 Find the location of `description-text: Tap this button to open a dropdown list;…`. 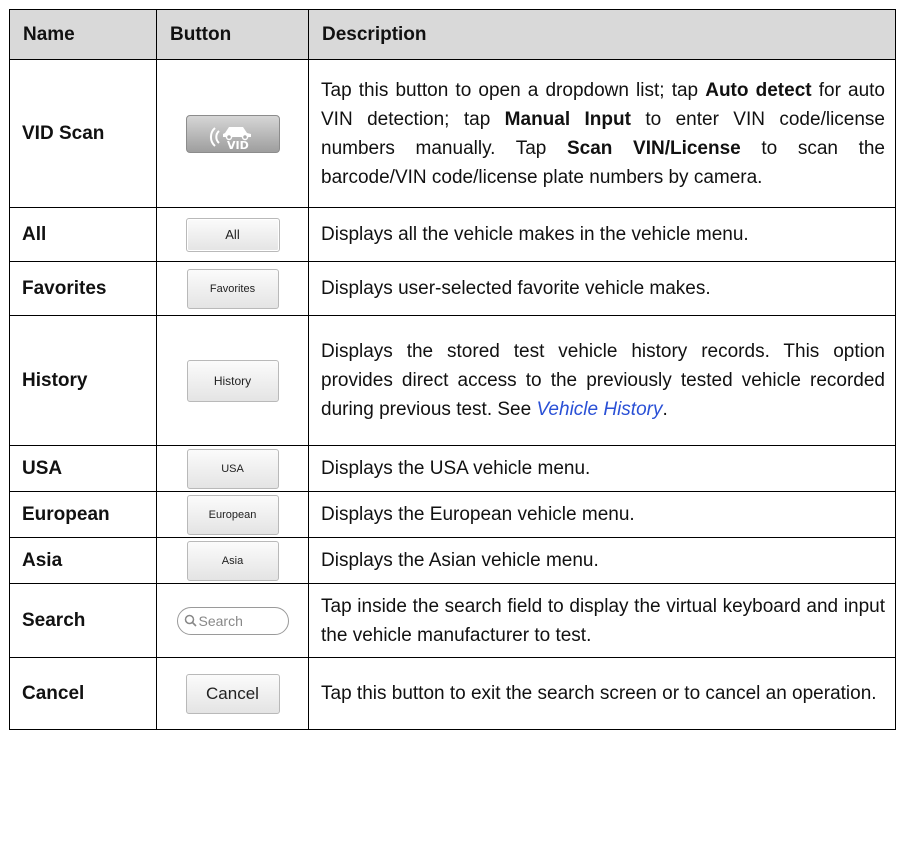

description-text: Tap this button to open a dropdown list;… is located at coordinates (513, 90).